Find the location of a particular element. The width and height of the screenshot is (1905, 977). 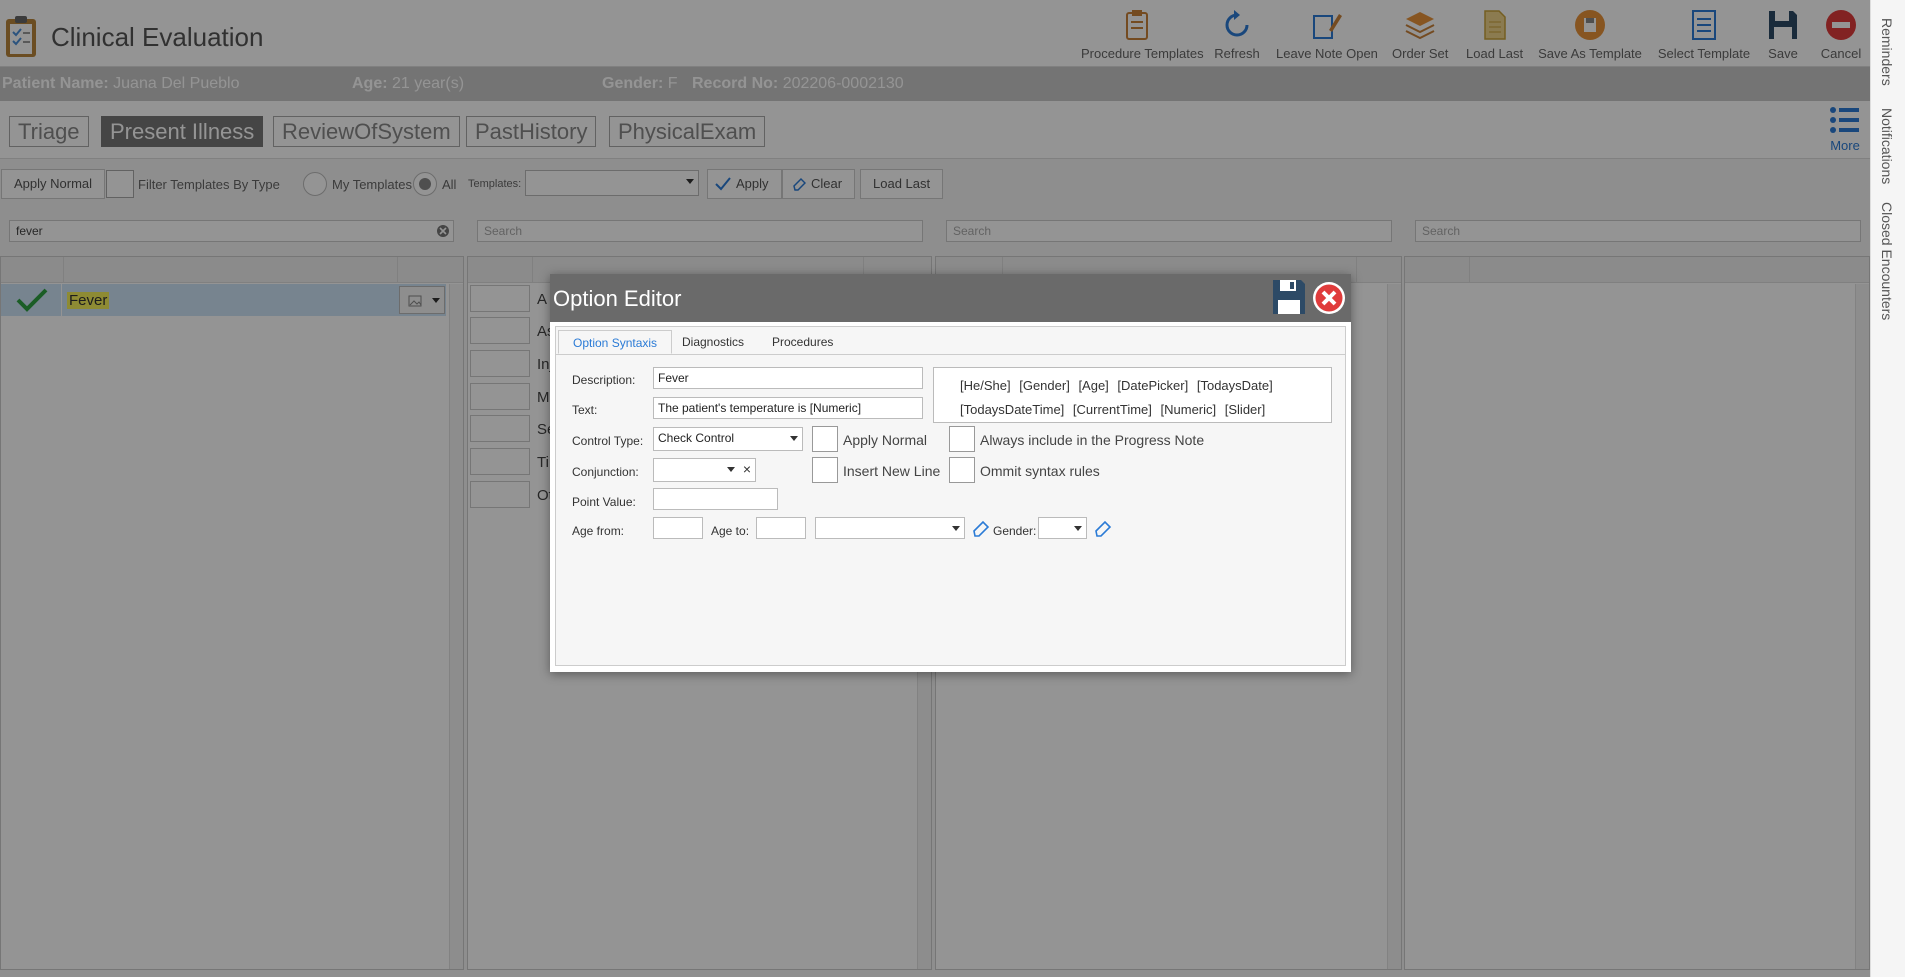

ommit-syntax-label: Ommit syntax rules is located at coordinates (1040, 471).